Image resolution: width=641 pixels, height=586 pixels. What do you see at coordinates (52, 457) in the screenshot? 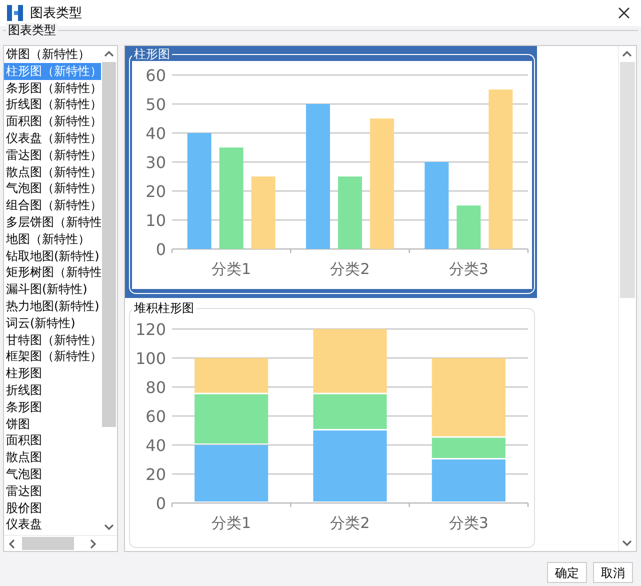
I see `list-item: 散点图` at bounding box center [52, 457].